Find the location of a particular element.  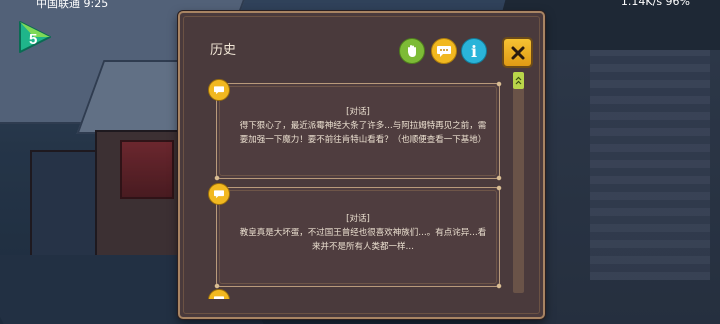

chat-filter-button is located at coordinates (444, 51).